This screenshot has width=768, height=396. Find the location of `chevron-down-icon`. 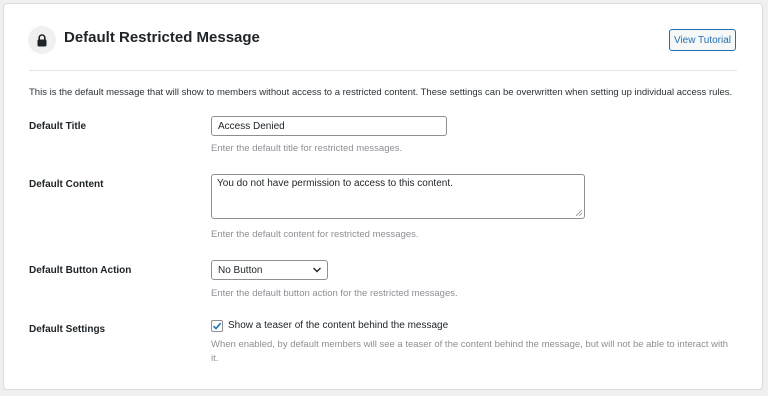

chevron-down-icon is located at coordinates (317, 270).